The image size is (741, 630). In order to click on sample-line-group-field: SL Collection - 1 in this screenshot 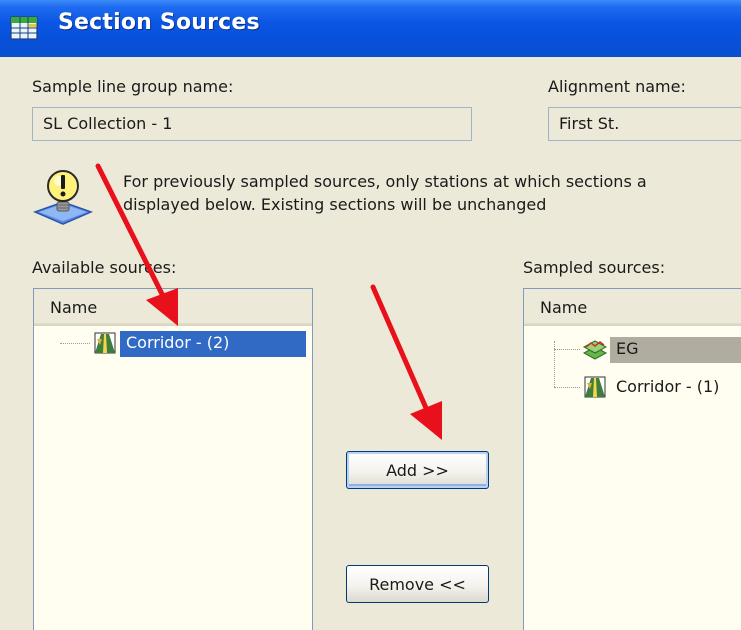, I will do `click(252, 124)`.